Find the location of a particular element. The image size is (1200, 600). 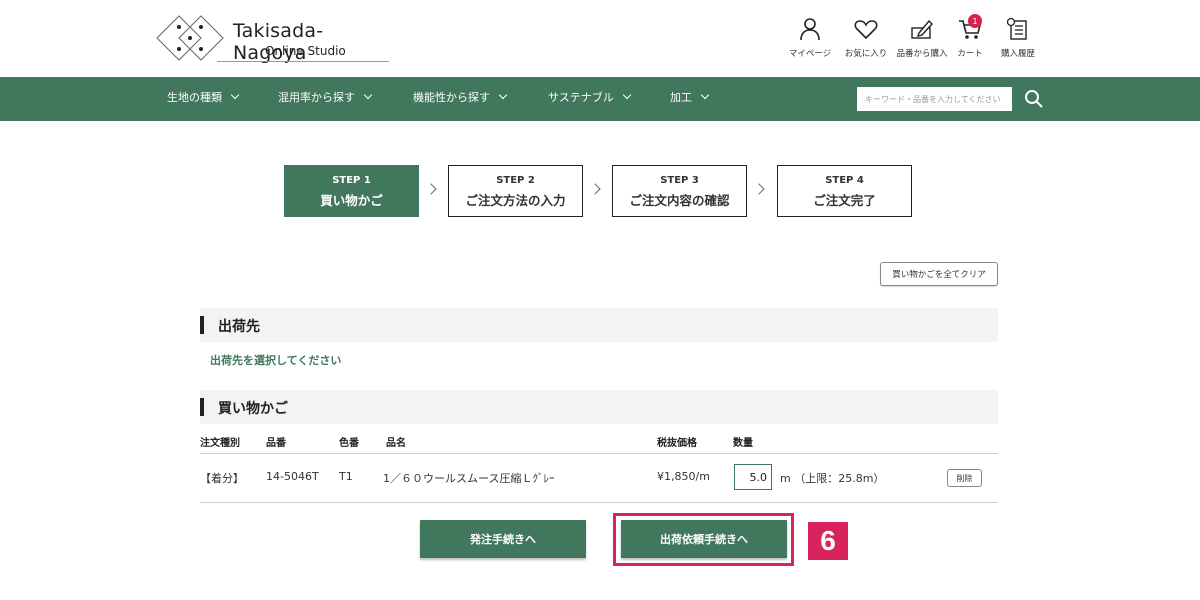

step-name: 買い物かご is located at coordinates (351, 200).